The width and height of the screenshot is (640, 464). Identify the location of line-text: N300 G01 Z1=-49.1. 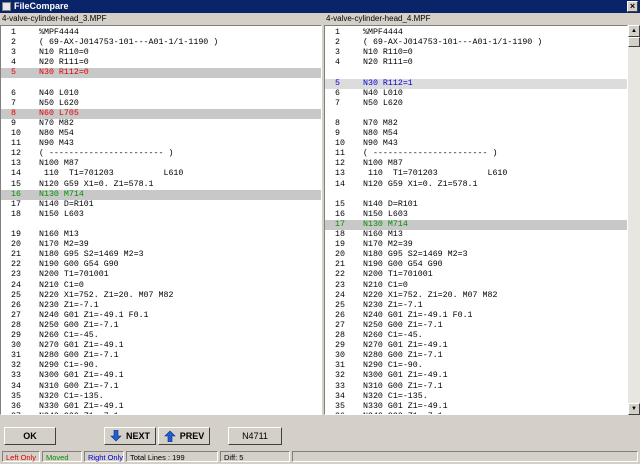
(81, 376).